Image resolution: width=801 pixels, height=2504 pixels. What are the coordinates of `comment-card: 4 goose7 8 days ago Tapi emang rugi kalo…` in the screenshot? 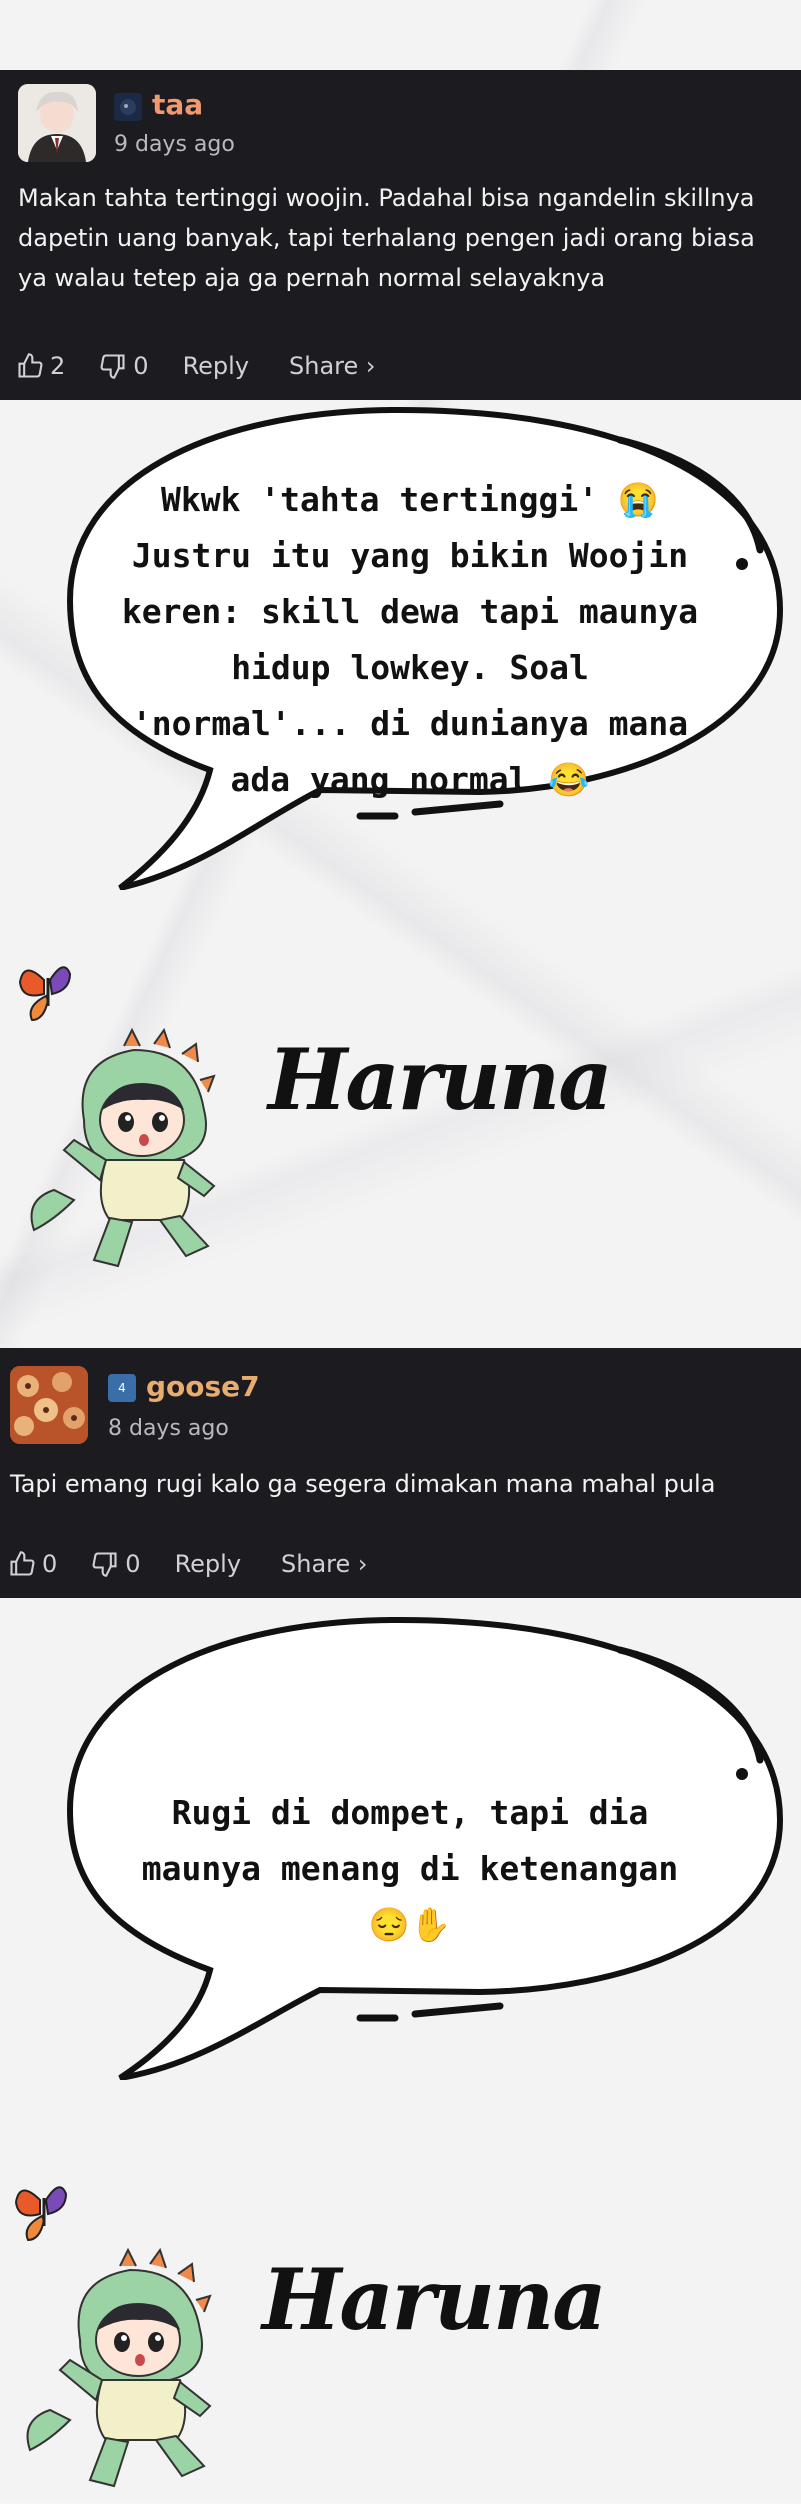 It's located at (400, 1473).